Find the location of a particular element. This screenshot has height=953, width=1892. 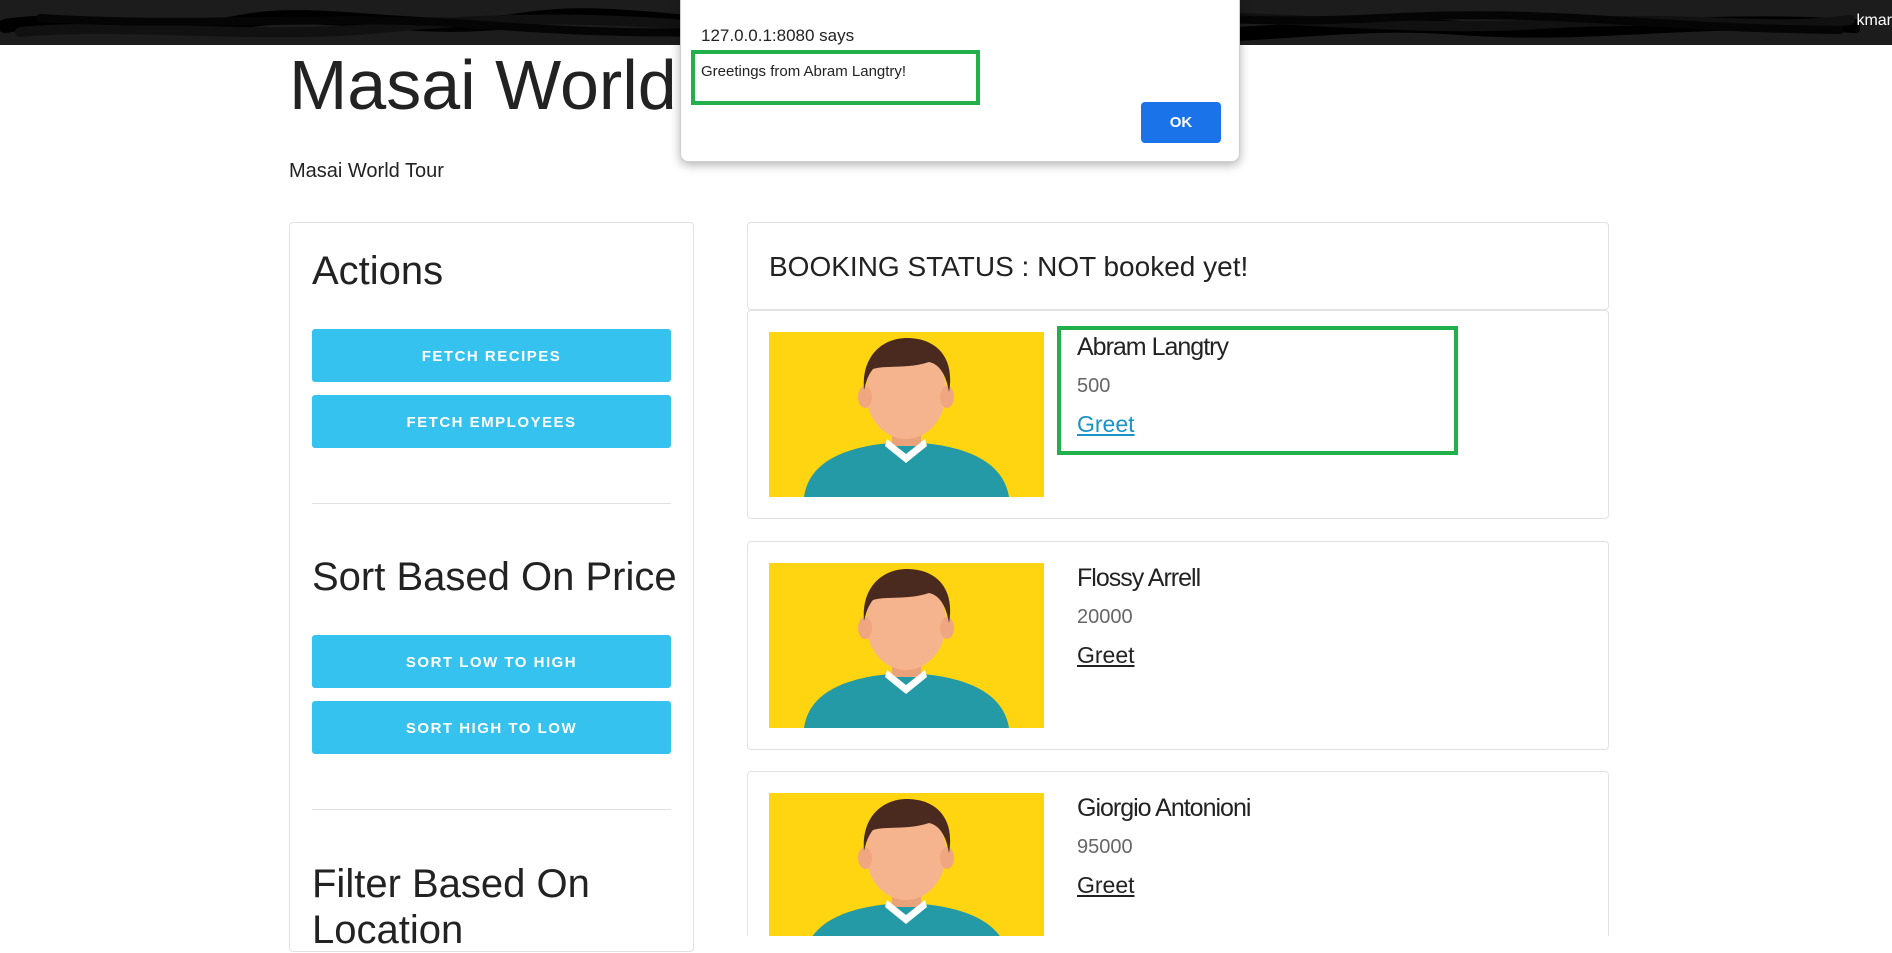

fetch-employees-button: FETCH EMPLOYEES is located at coordinates (491, 421).